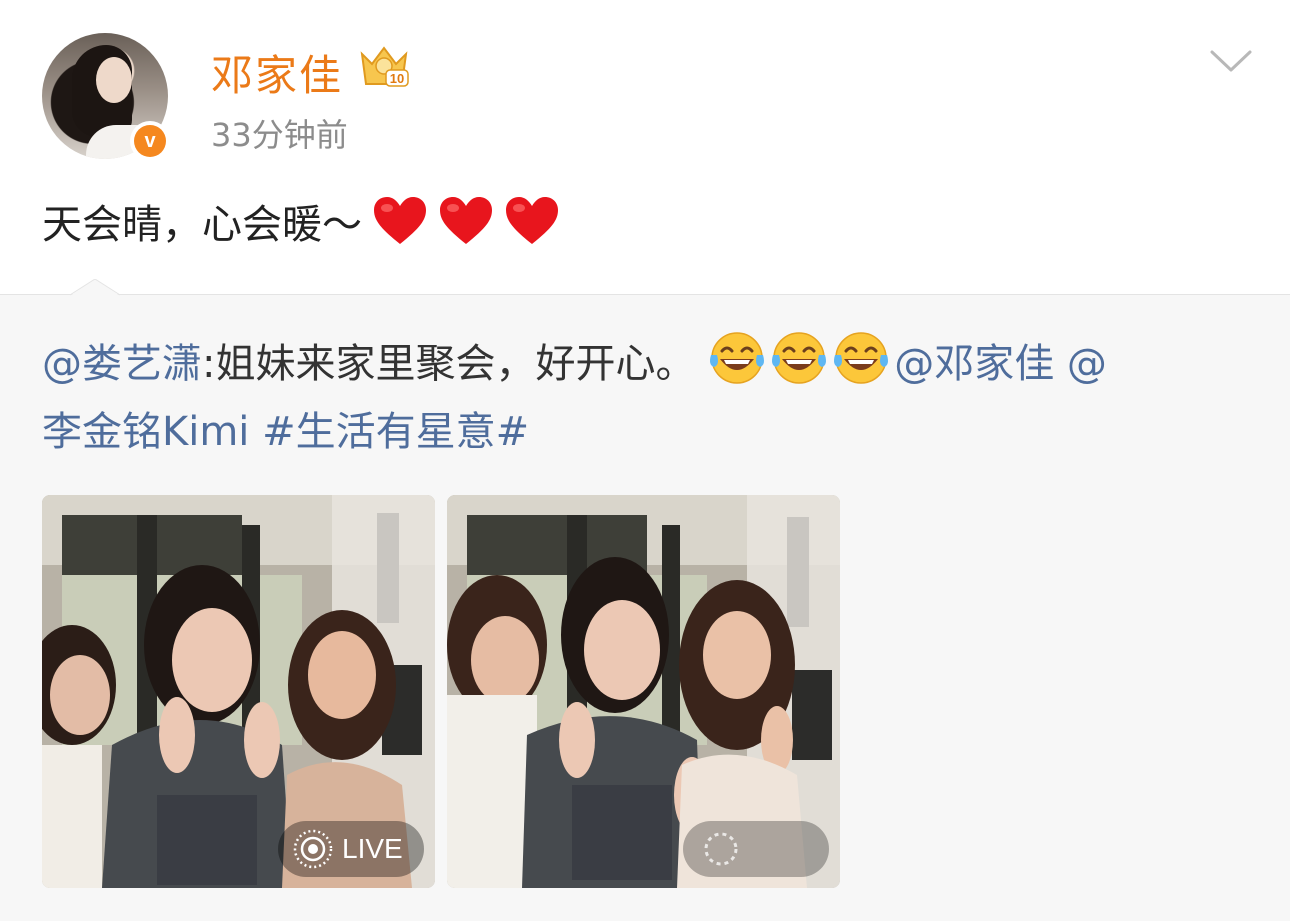 Image resolution: width=1290 pixels, height=921 pixels. What do you see at coordinates (395, 432) in the screenshot?
I see `hashtag-link: #生活有星意#` at bounding box center [395, 432].